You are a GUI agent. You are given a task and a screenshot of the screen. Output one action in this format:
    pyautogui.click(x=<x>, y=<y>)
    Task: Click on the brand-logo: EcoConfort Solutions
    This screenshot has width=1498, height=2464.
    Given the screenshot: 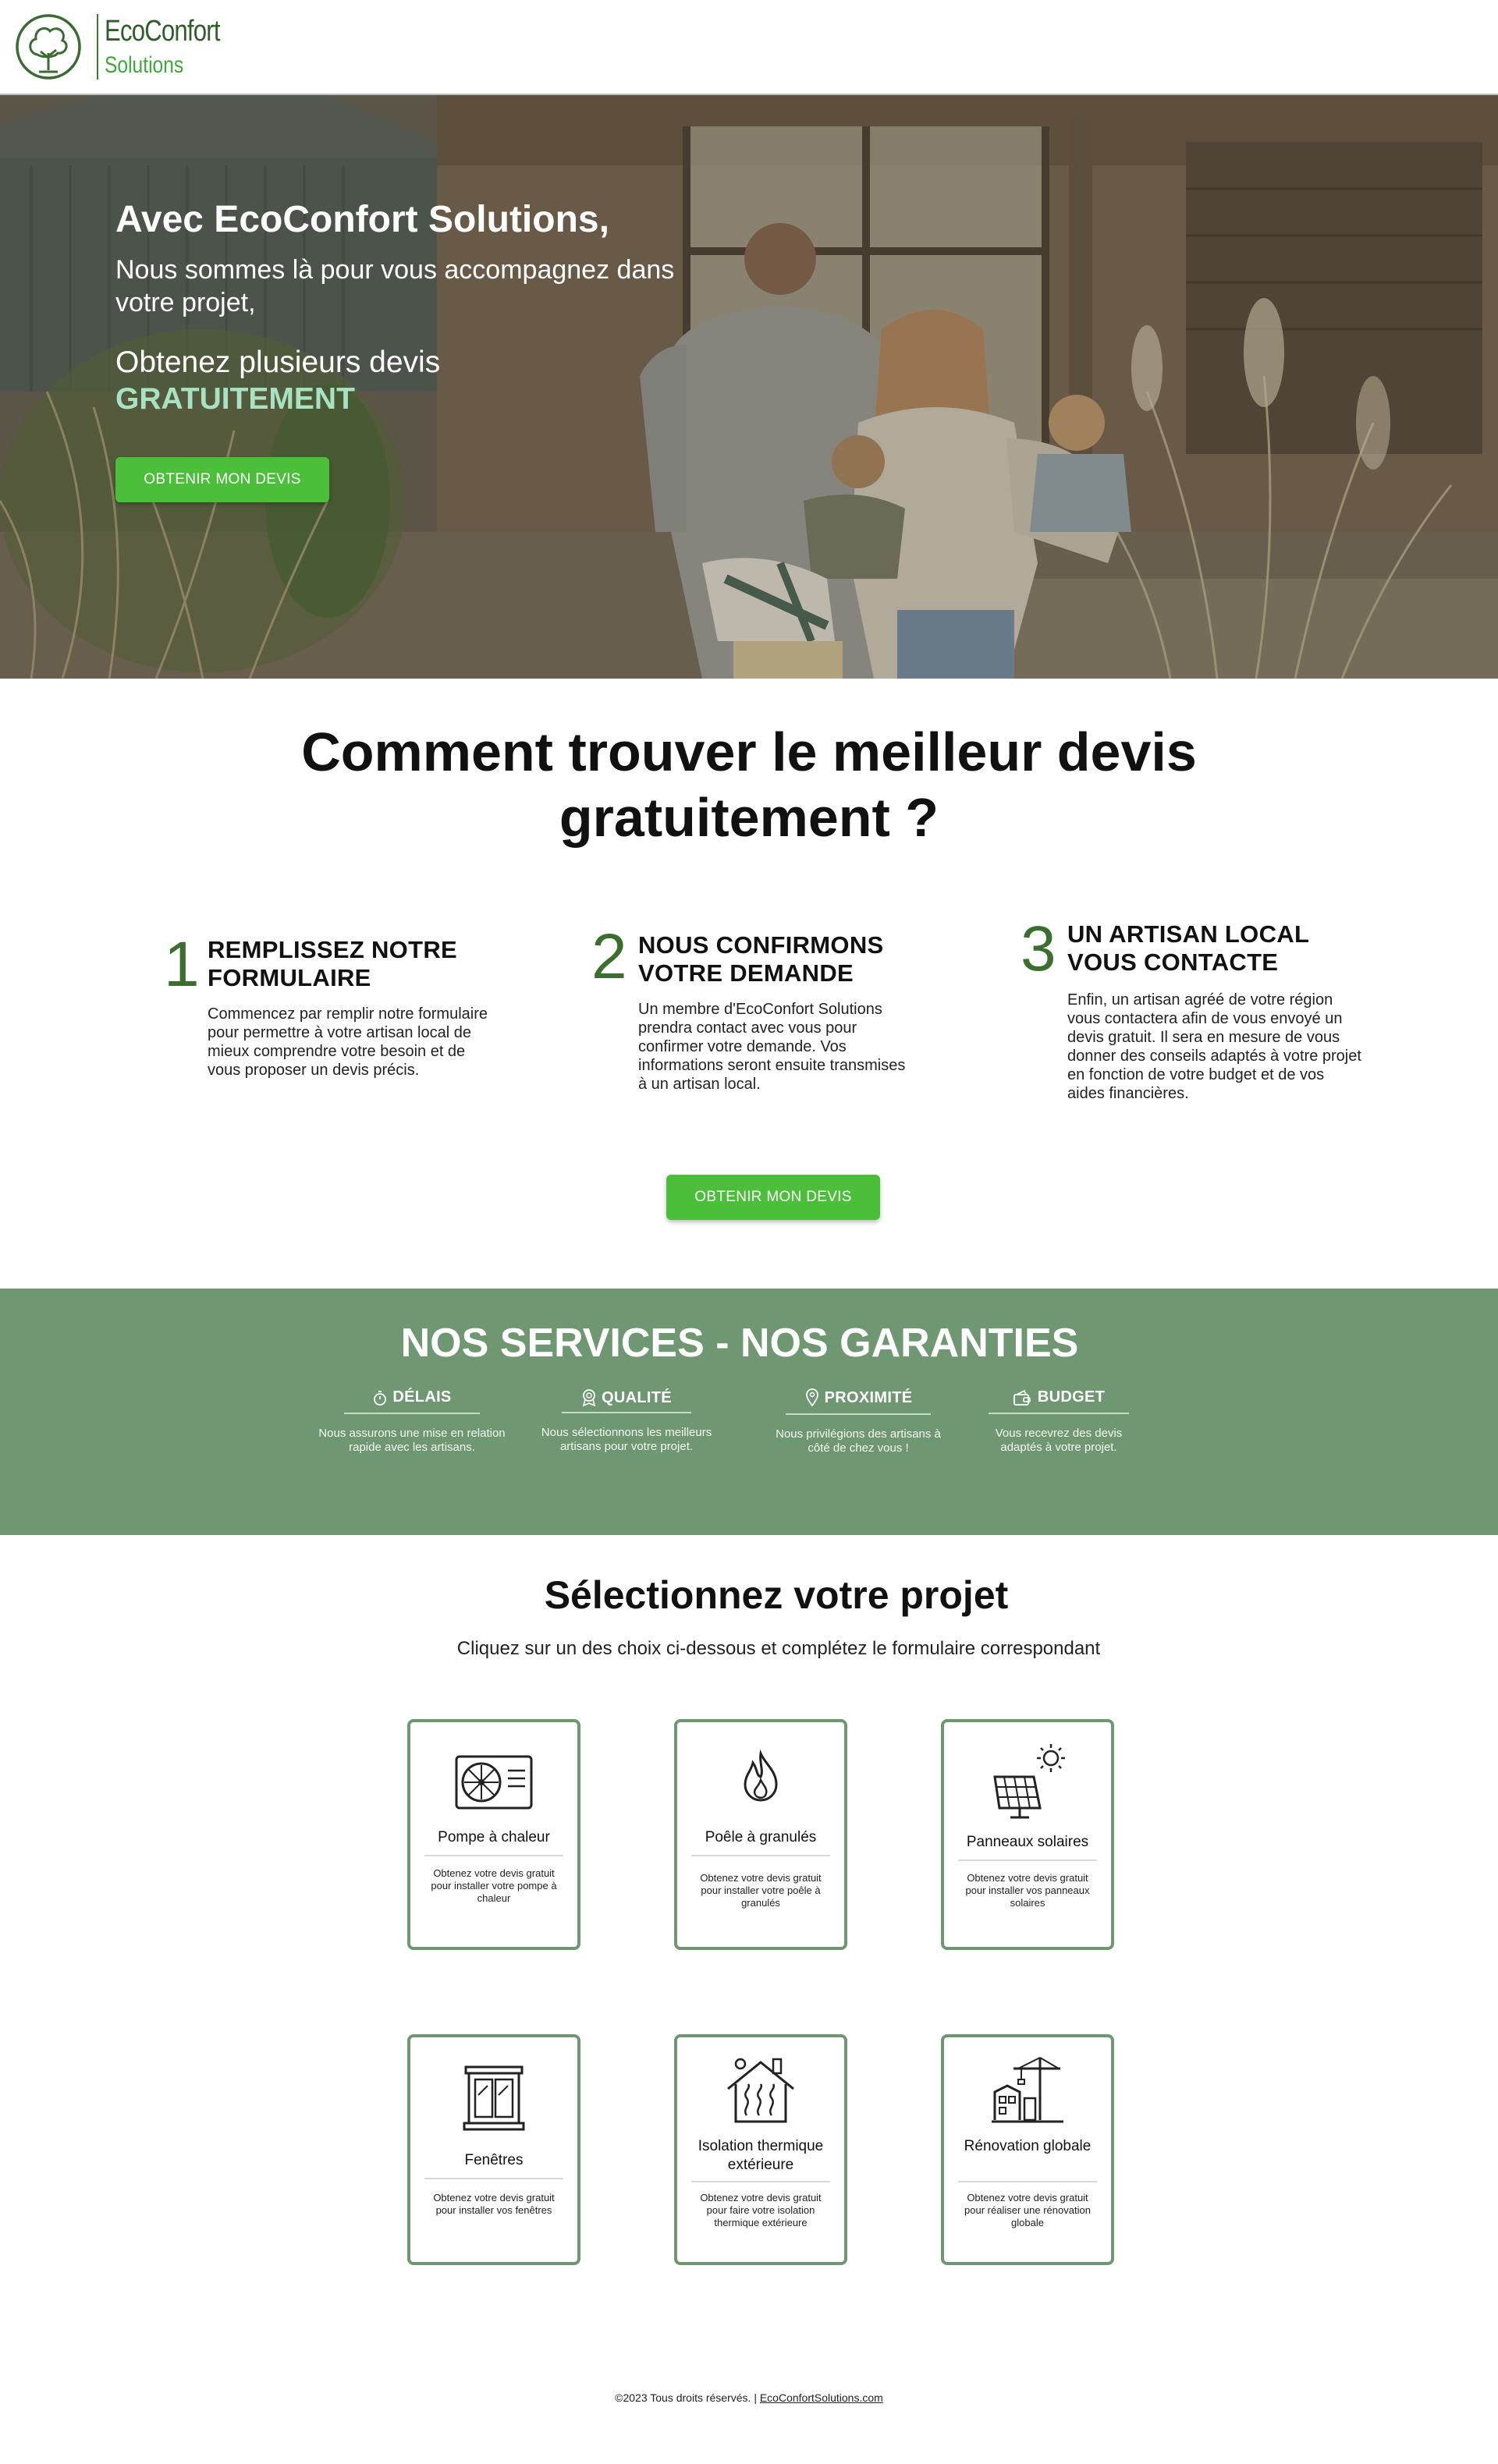 What is the action you would take?
    pyautogui.click(x=129, y=46)
    